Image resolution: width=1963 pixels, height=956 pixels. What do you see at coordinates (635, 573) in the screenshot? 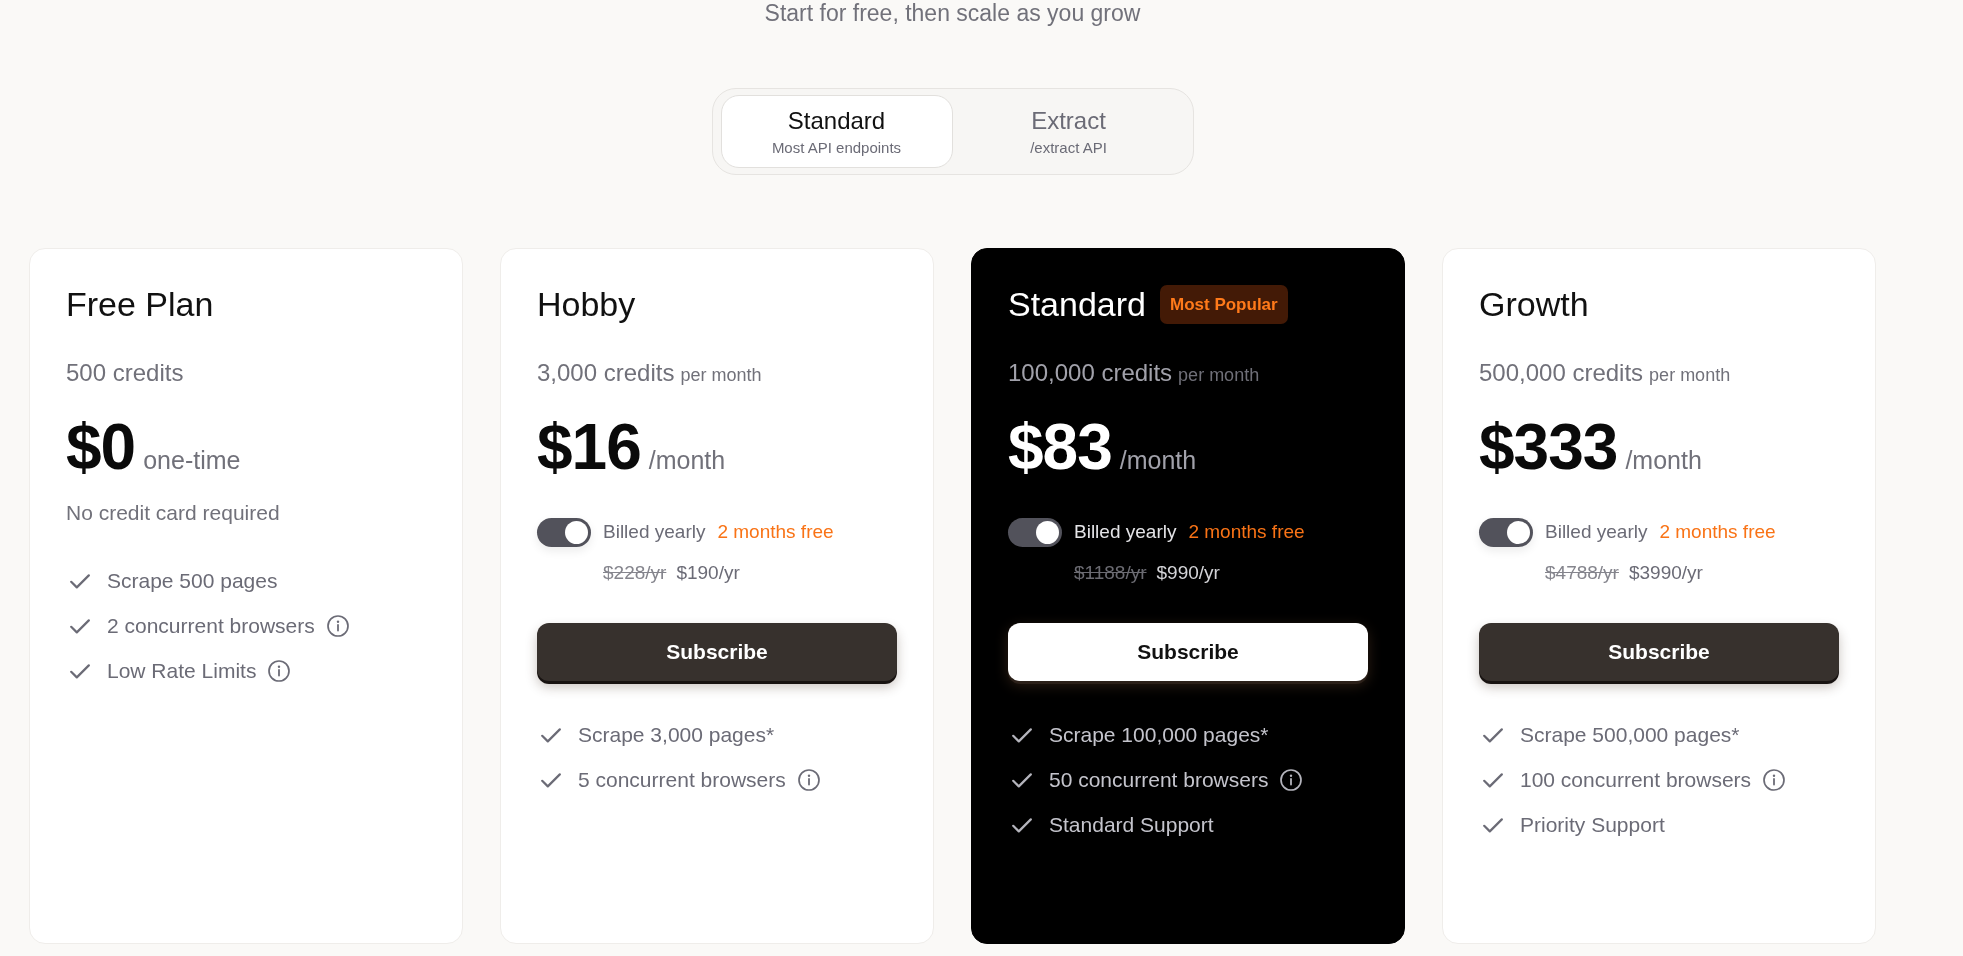
I see `old-price: $228/yr` at bounding box center [635, 573].